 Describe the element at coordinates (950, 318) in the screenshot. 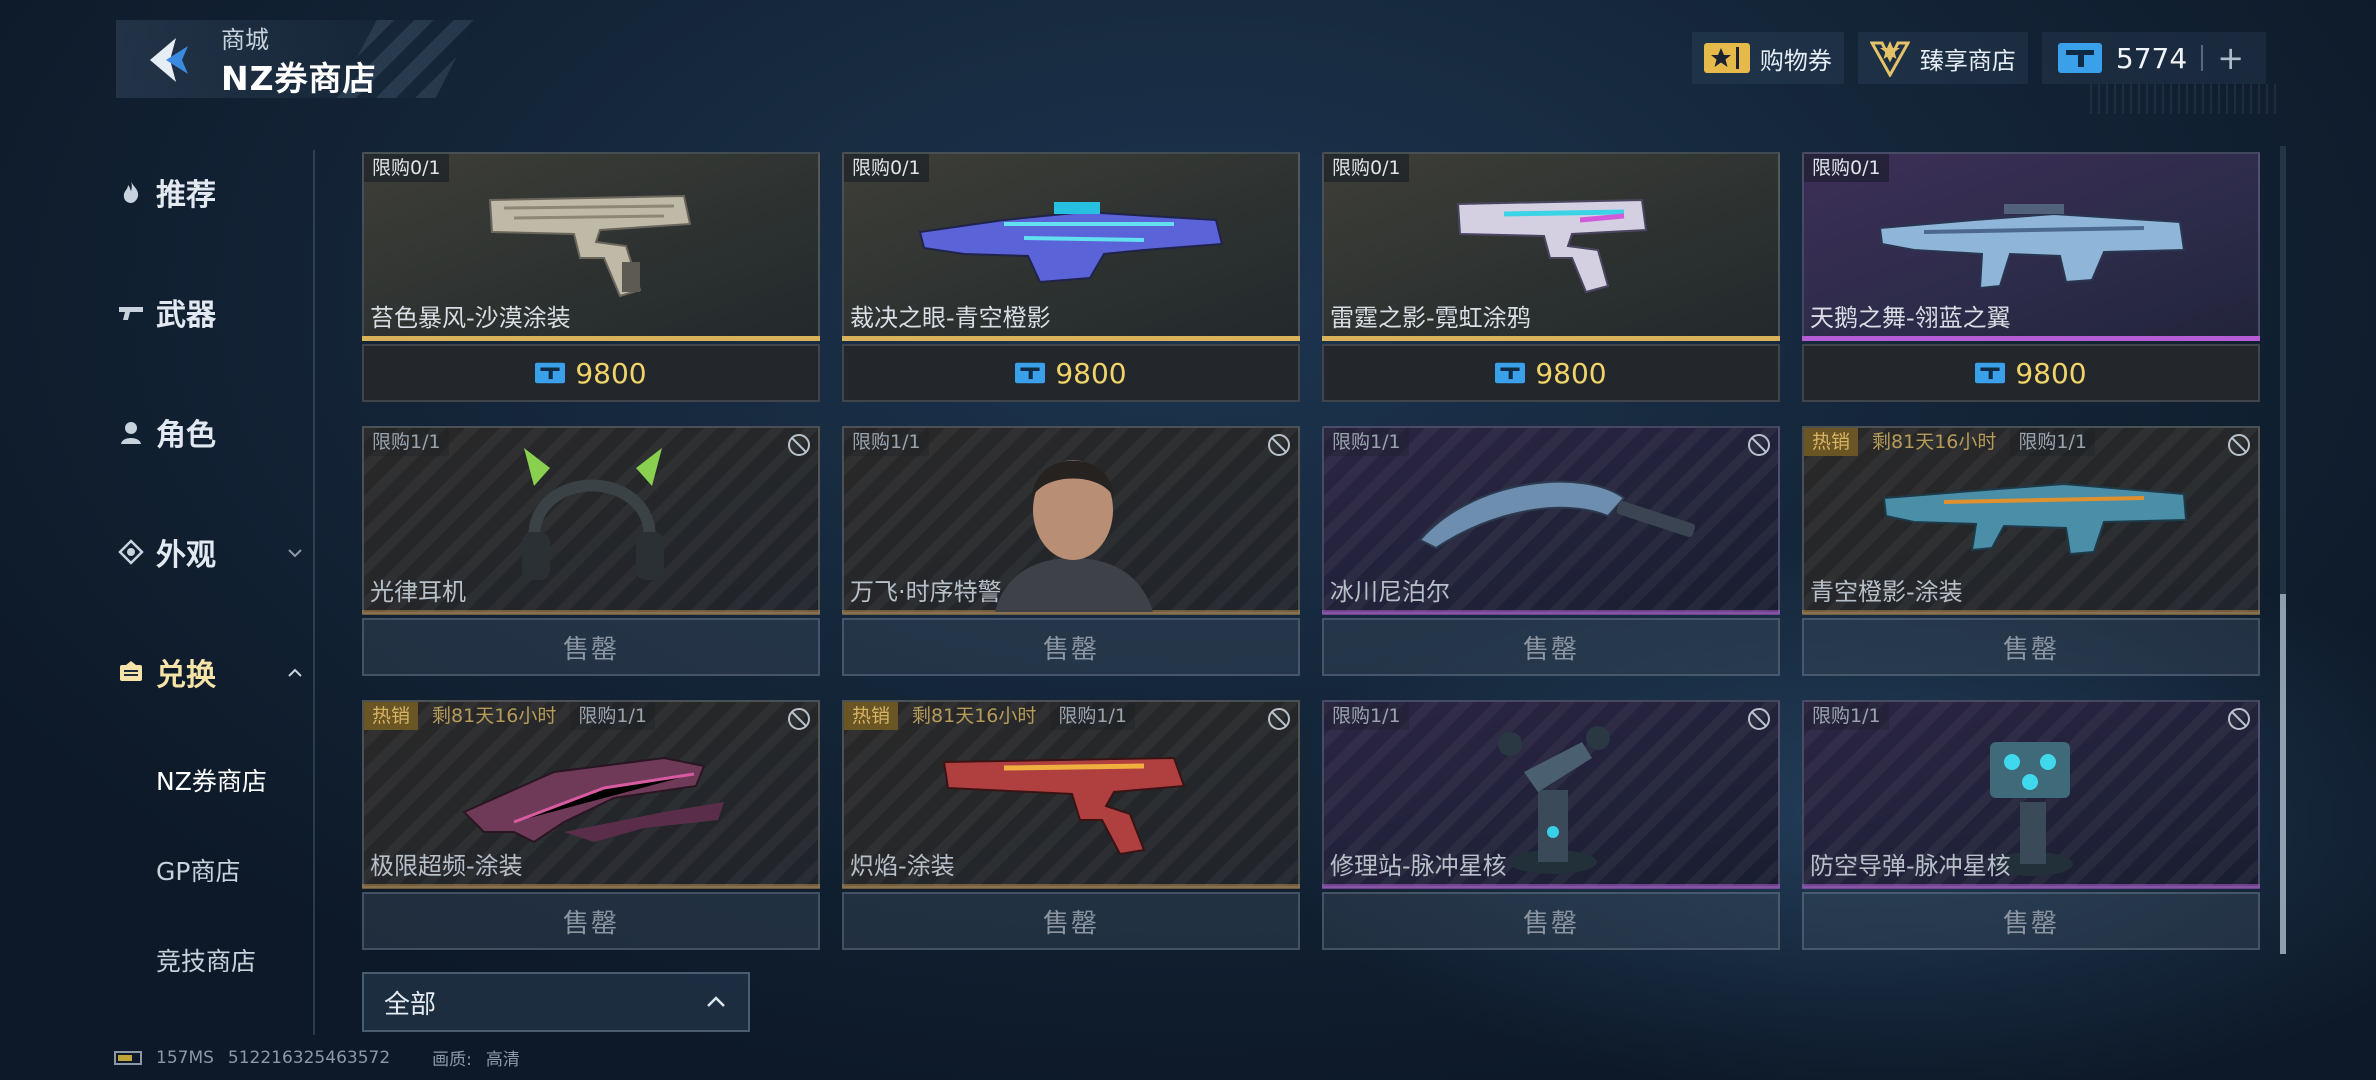

I see `item-name: 裁决之眼-青空橙影` at that location.